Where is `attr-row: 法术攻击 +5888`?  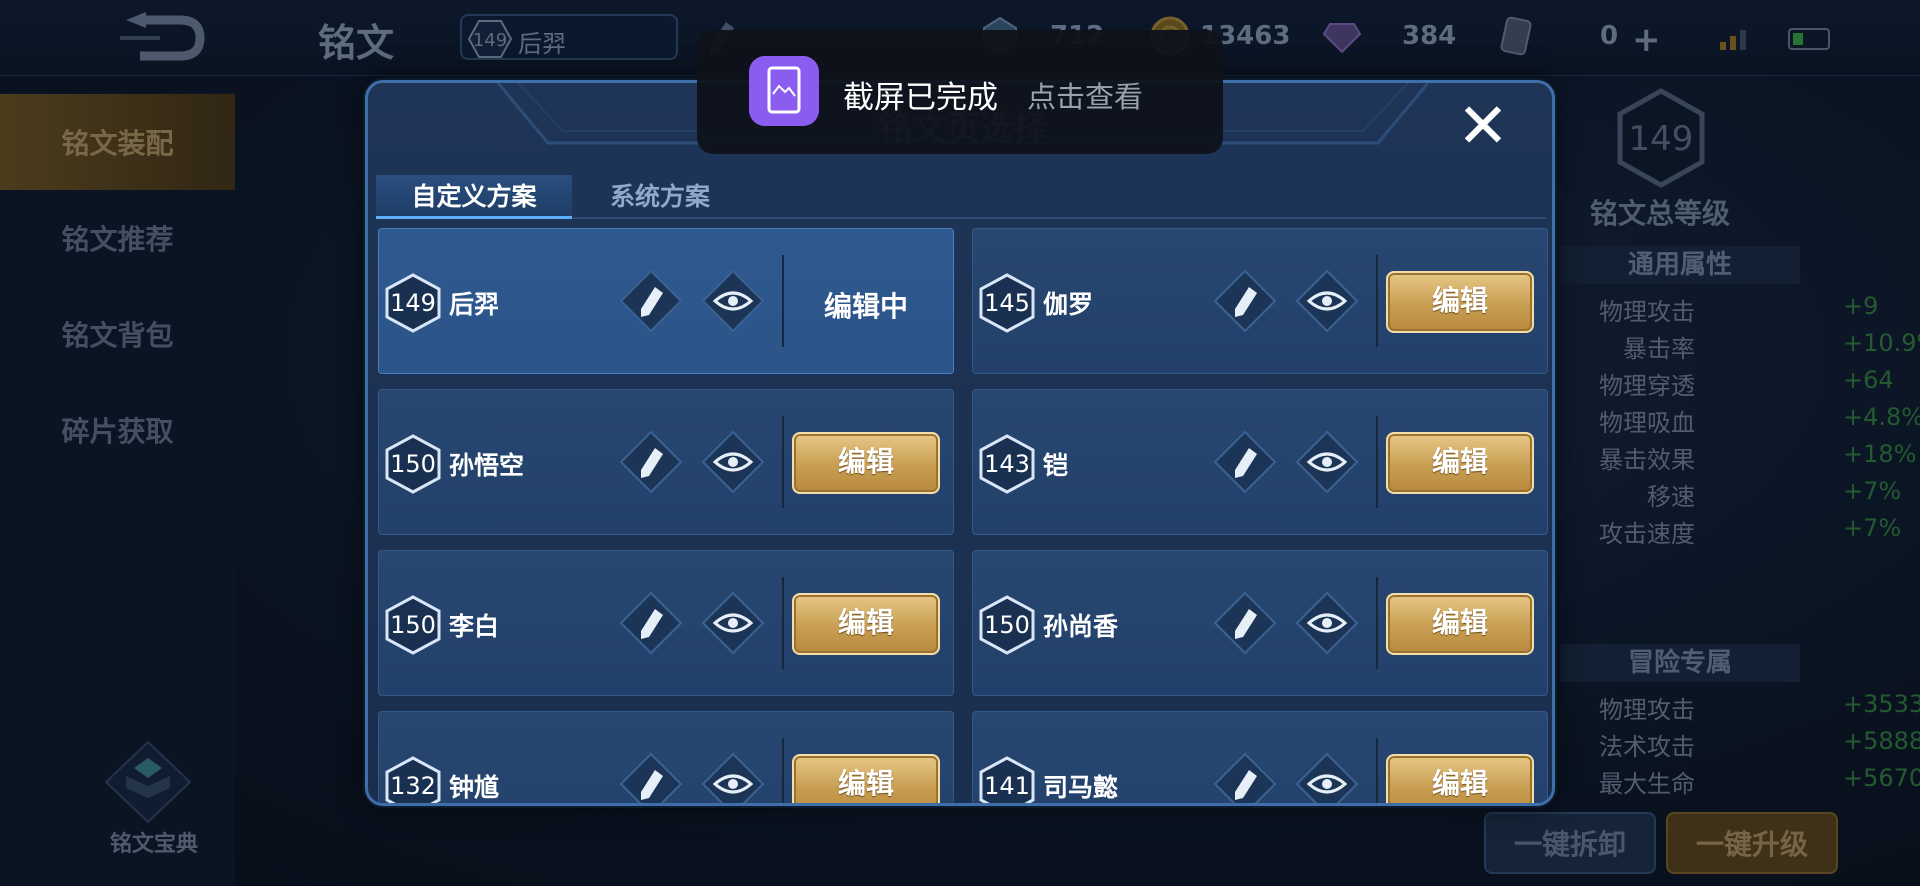
attr-row: 法术攻击 +5888 is located at coordinates (1759, 744).